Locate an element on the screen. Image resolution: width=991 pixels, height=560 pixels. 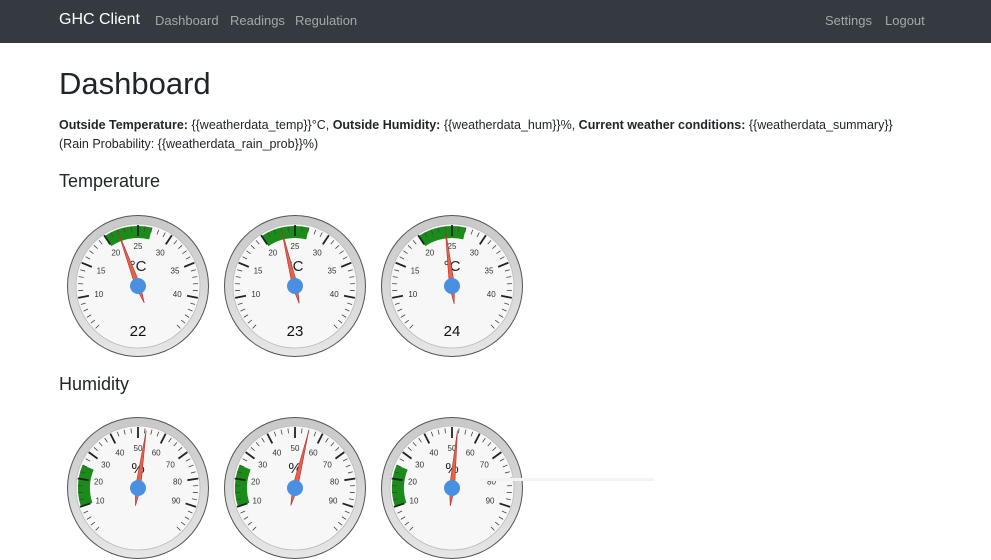
nav-settings: Settings is located at coordinates (848, 20).